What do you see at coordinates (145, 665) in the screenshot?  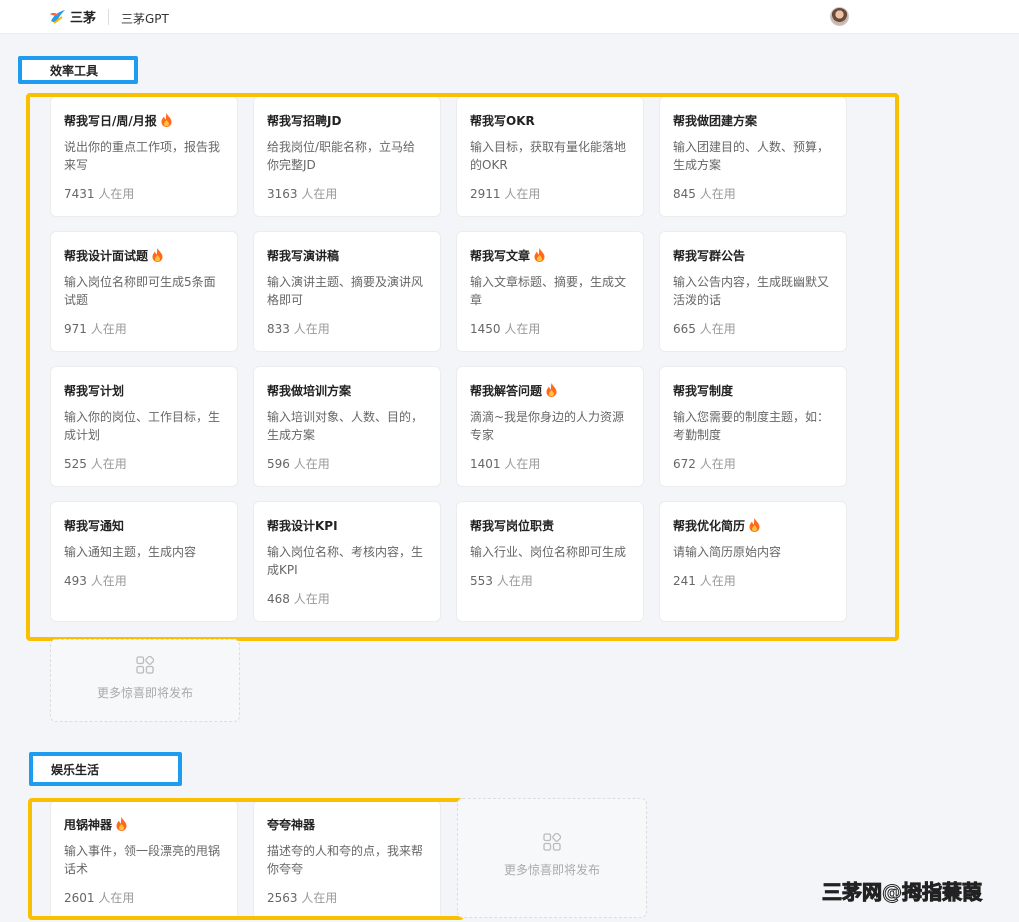 I see `apps-grid-icon` at bounding box center [145, 665].